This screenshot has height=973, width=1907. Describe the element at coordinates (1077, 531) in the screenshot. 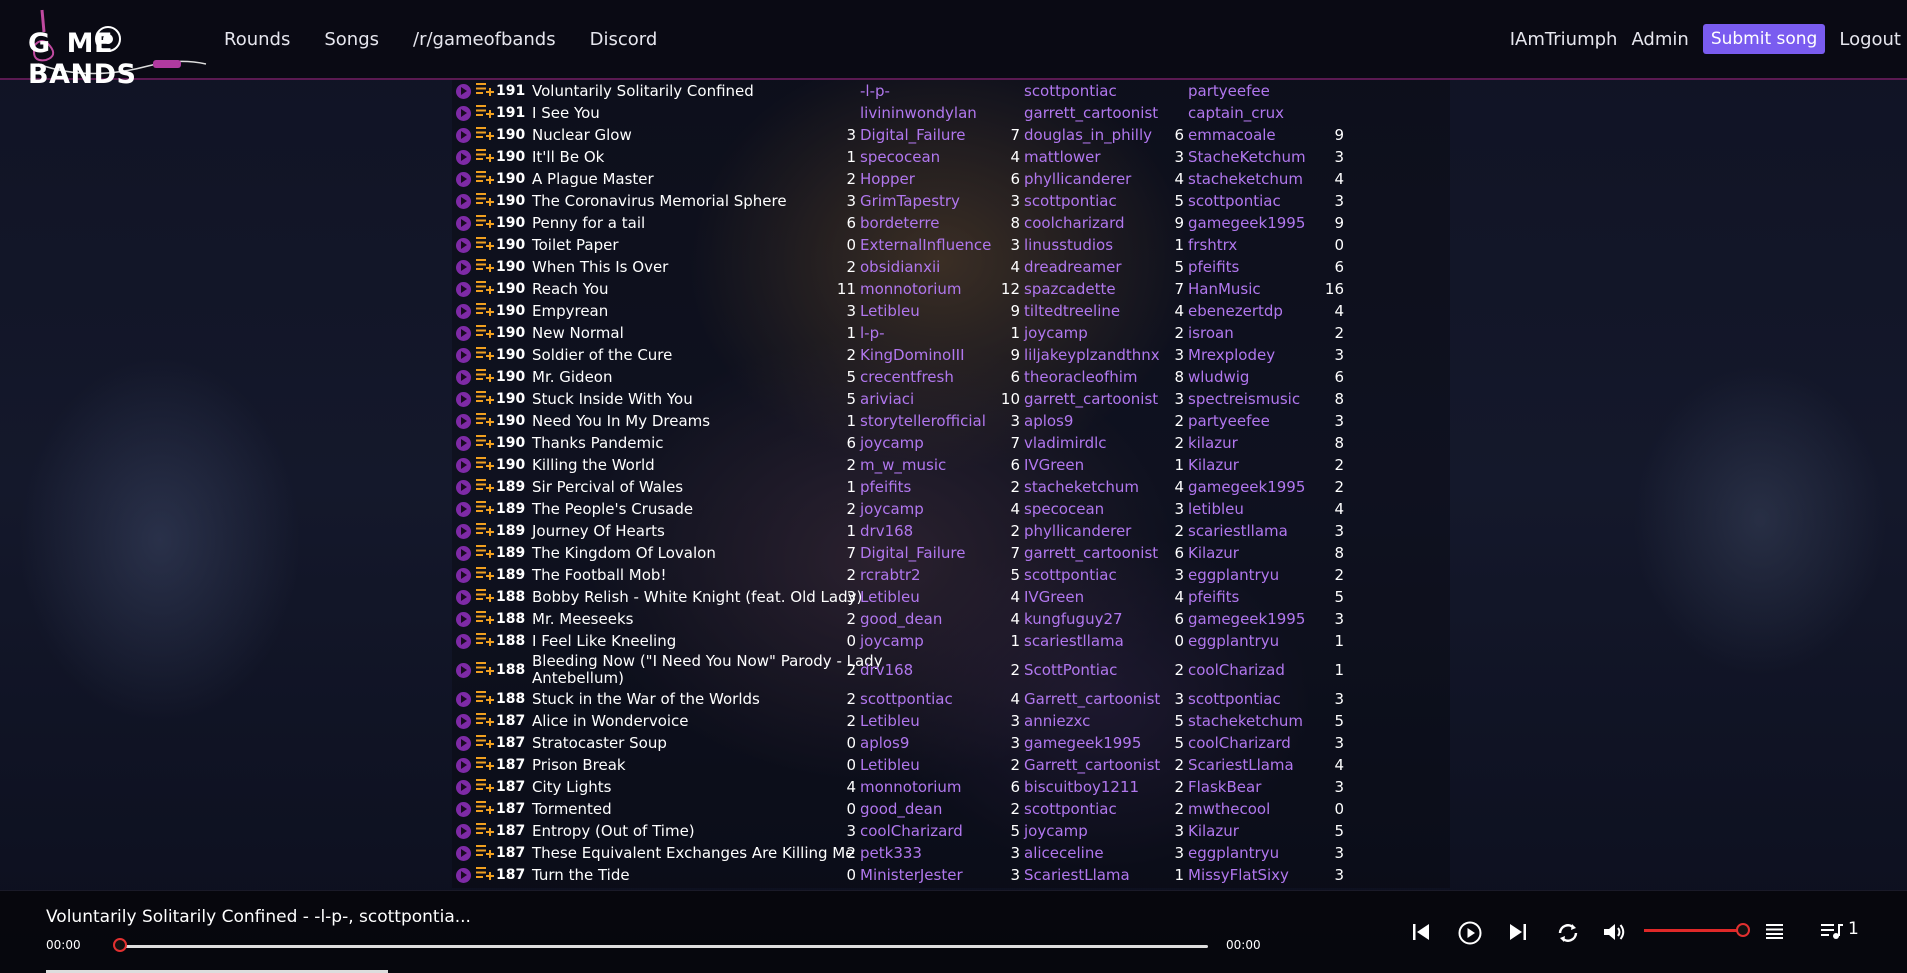

I see `lyrics-artist-link: phyllicanderer` at that location.